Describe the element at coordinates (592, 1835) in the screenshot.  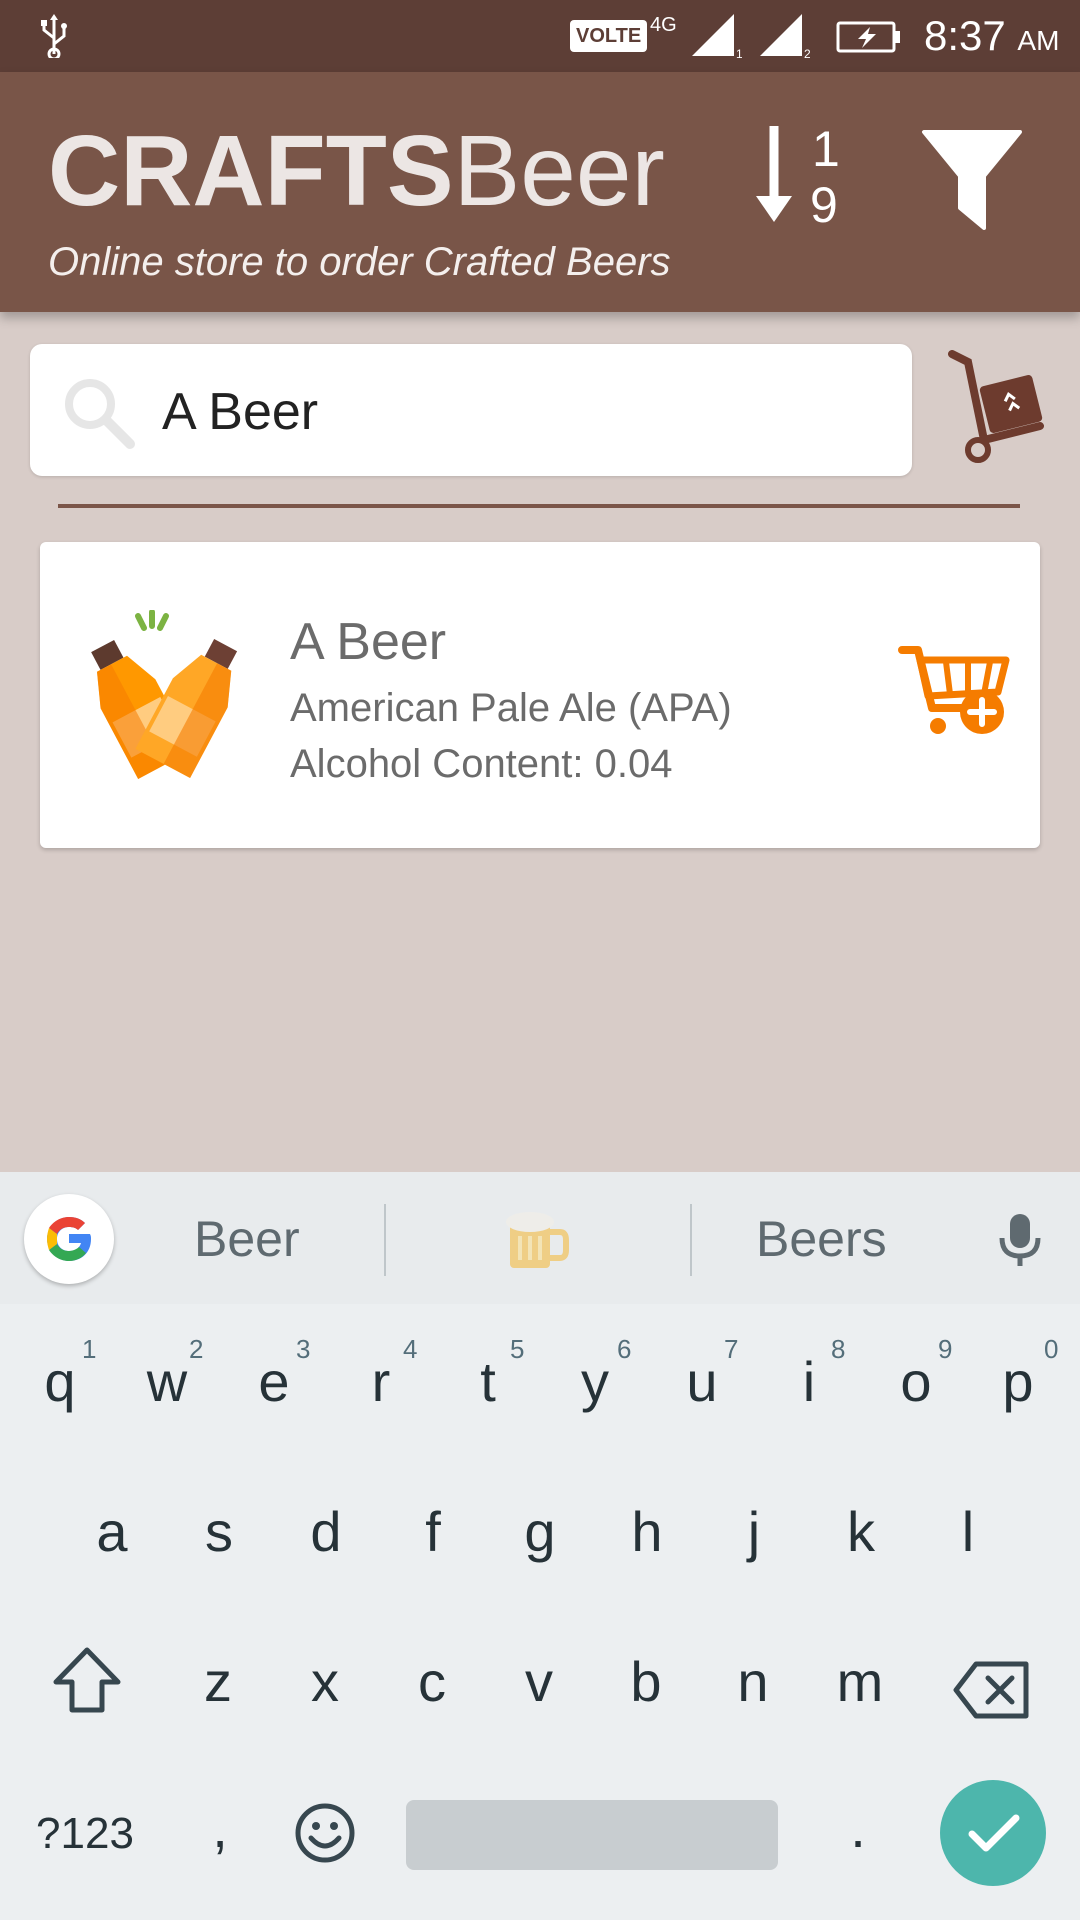
I see `space-bar` at that location.